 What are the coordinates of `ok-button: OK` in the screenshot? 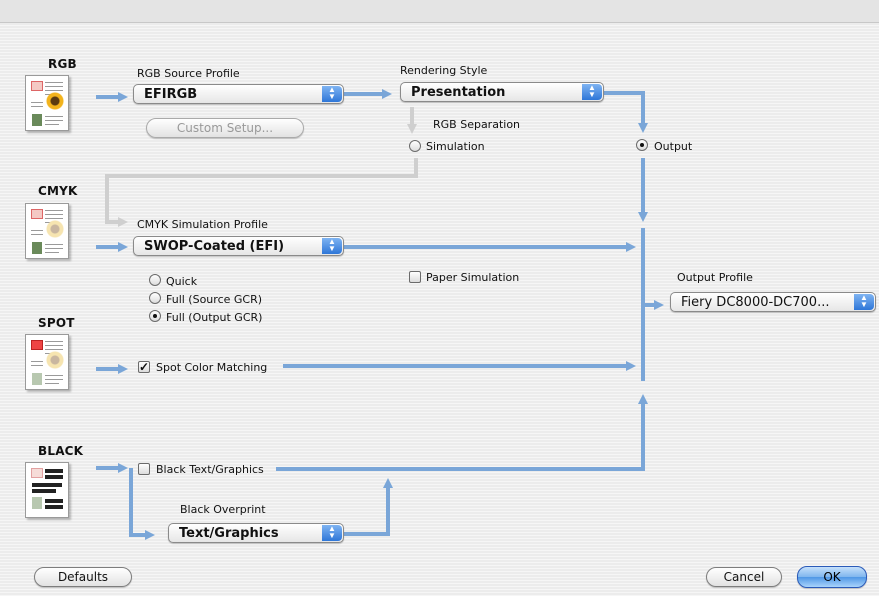 It's located at (832, 577).